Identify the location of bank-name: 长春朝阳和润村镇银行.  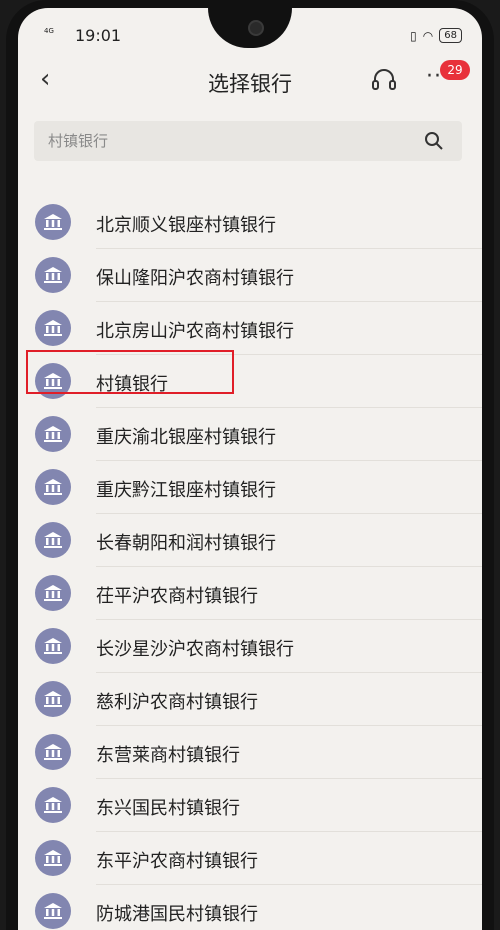
(186, 543).